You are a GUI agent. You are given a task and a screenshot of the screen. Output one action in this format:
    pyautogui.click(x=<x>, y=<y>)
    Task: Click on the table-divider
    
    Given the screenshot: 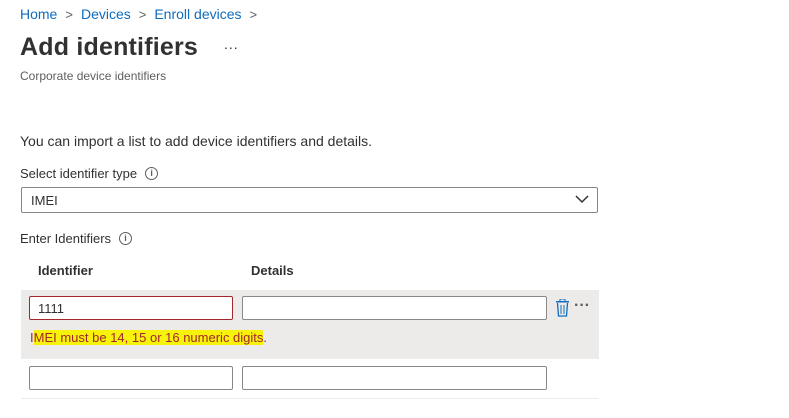 What is the action you would take?
    pyautogui.click(x=310, y=398)
    